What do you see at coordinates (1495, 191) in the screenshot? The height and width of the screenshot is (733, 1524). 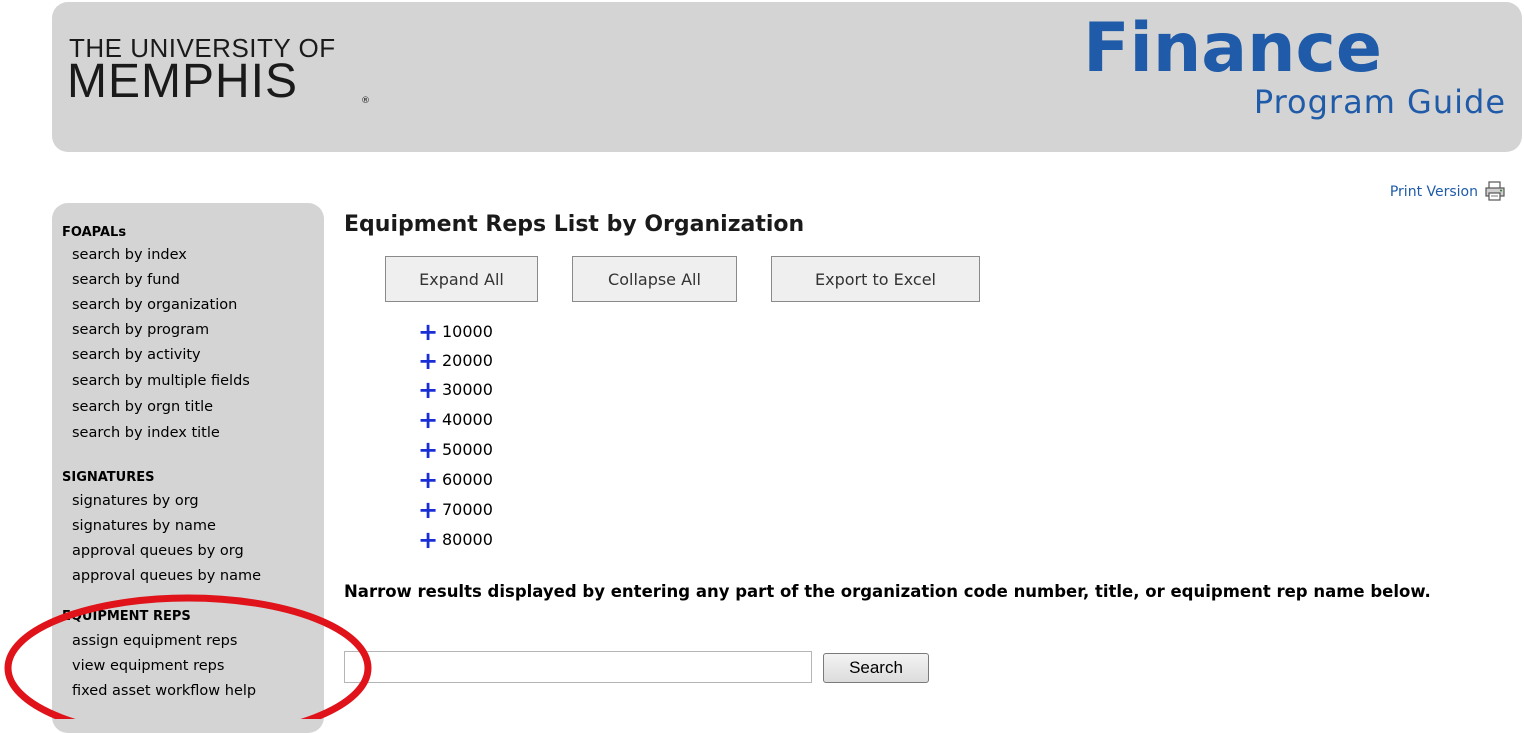 I see `printer-icon` at bounding box center [1495, 191].